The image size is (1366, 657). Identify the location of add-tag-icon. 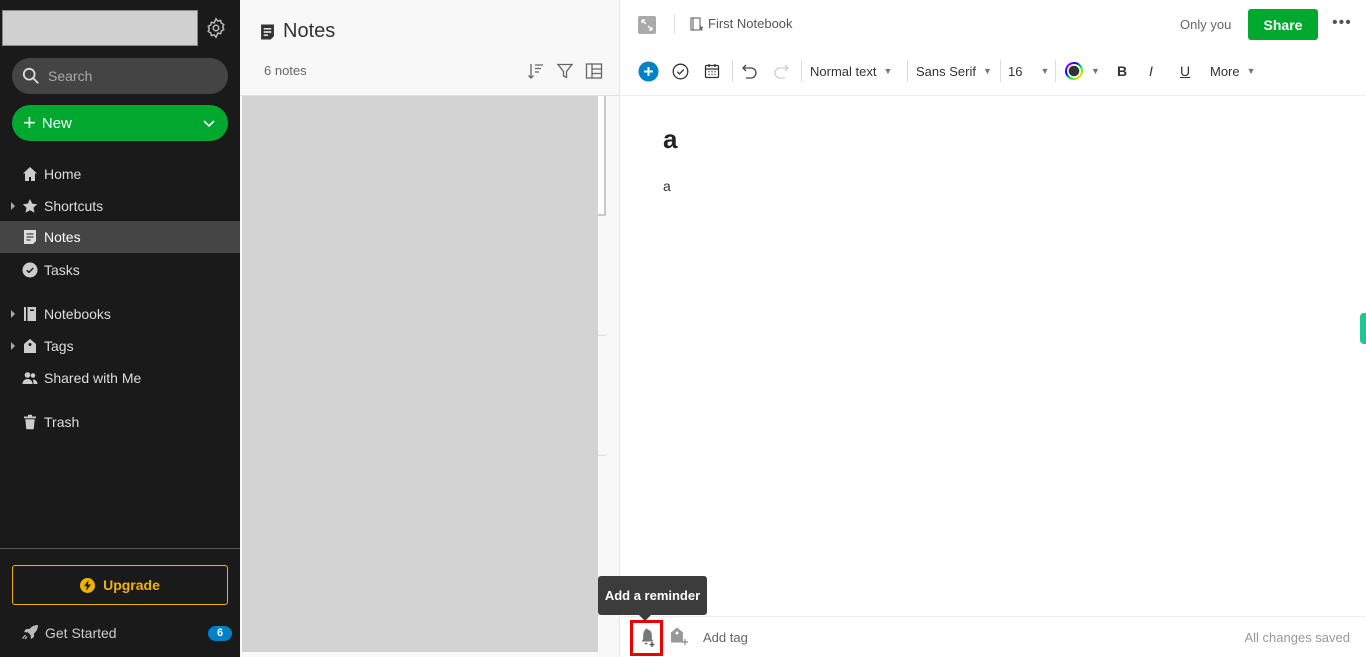
(680, 639).